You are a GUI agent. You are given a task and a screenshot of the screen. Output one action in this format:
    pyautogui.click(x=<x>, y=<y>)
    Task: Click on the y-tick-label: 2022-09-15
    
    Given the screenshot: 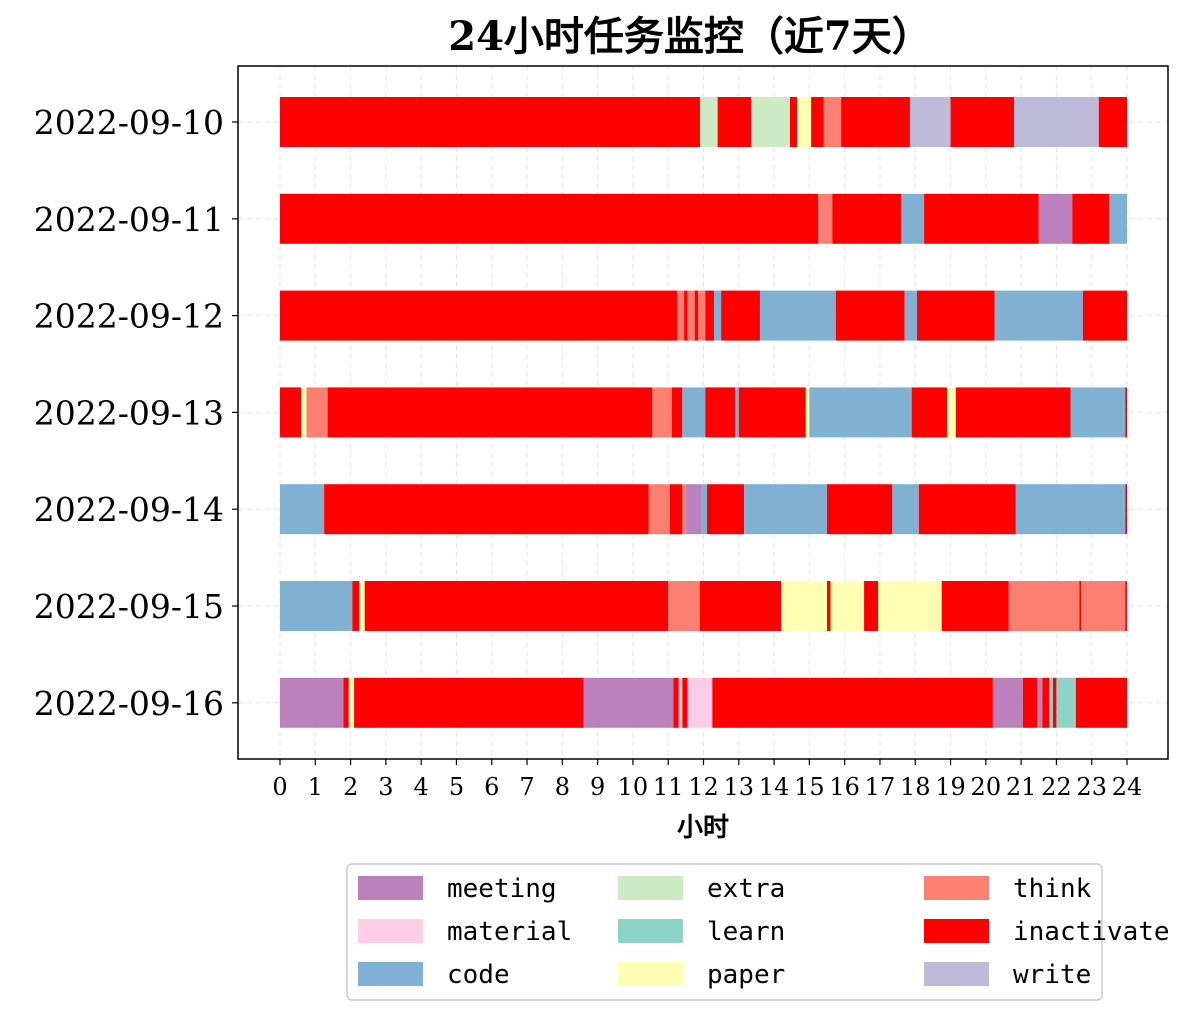 What is the action you would take?
    pyautogui.click(x=129, y=606)
    